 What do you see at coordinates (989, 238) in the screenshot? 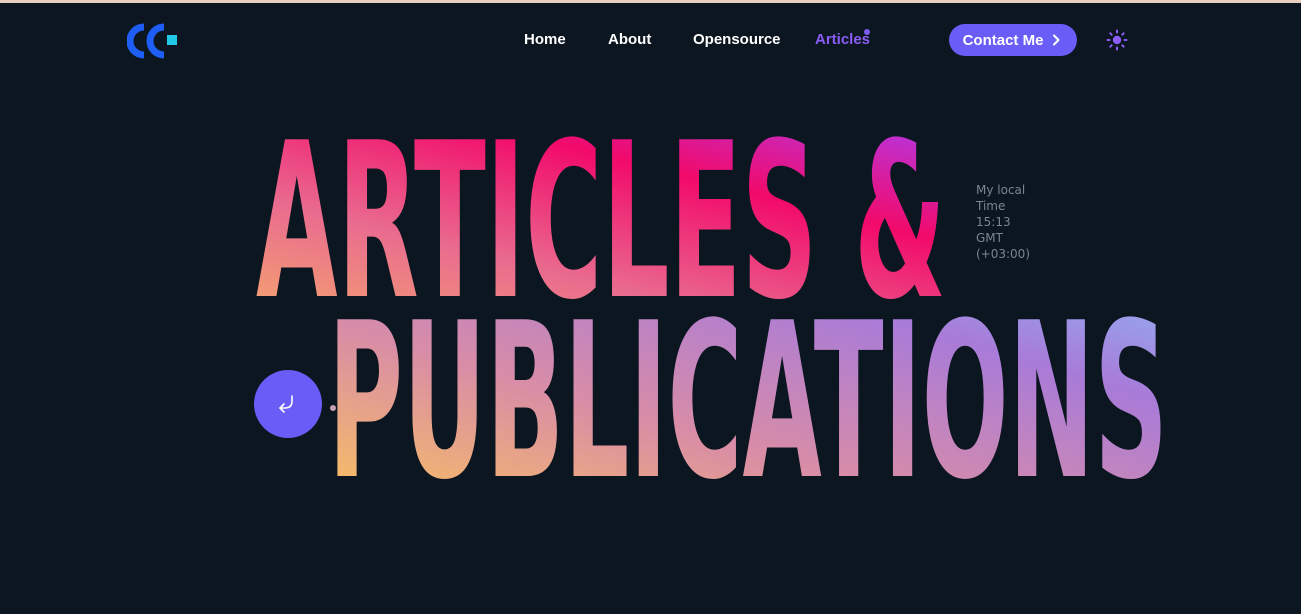
I see `local-time-line: GMT` at bounding box center [989, 238].